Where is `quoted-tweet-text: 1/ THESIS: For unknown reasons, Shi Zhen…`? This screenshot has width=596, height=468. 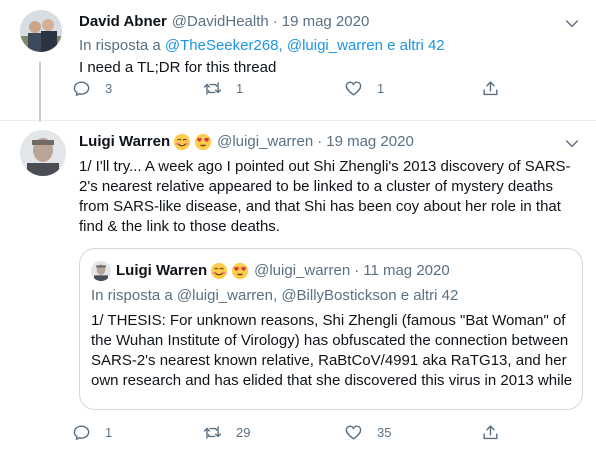
quoted-tweet-text: 1/ THESIS: For unknown reasons, Shi Zhen… is located at coordinates (332, 350).